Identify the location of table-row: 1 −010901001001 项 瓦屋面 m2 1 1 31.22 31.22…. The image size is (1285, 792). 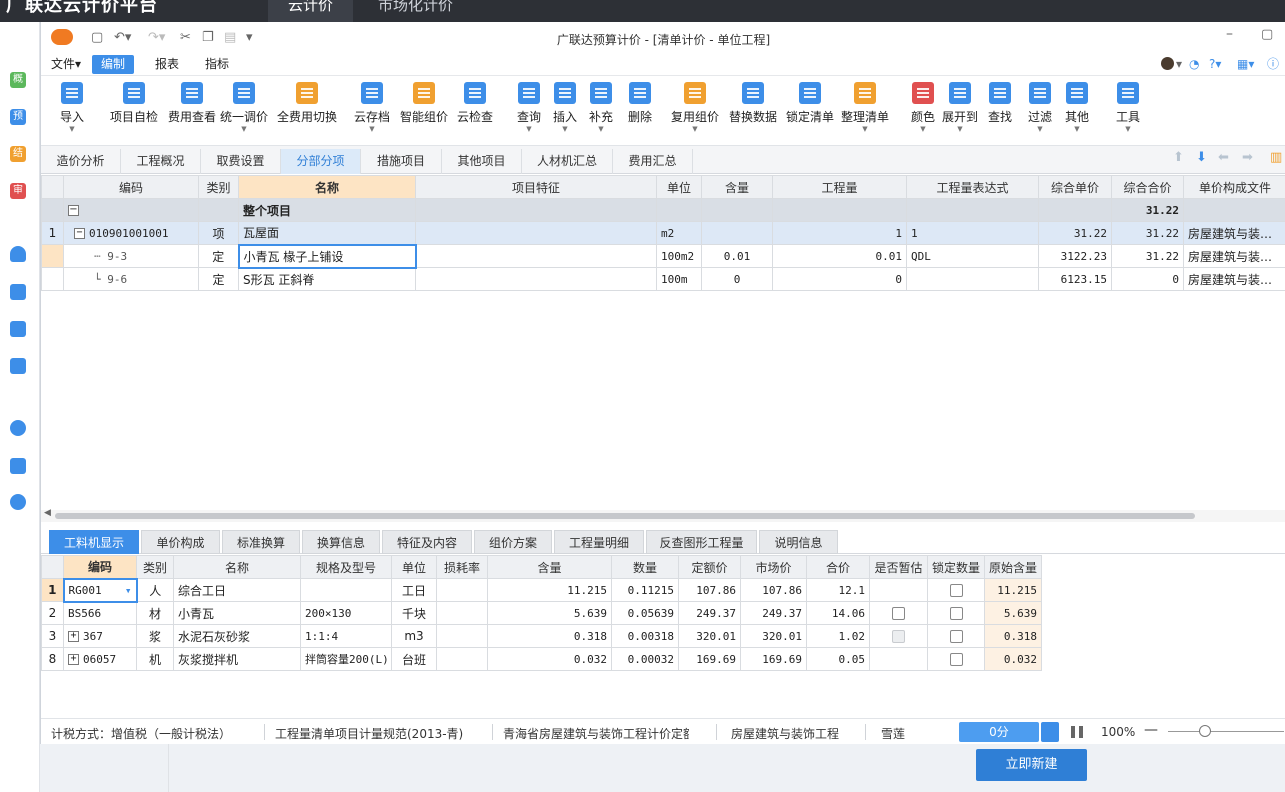
(663, 233).